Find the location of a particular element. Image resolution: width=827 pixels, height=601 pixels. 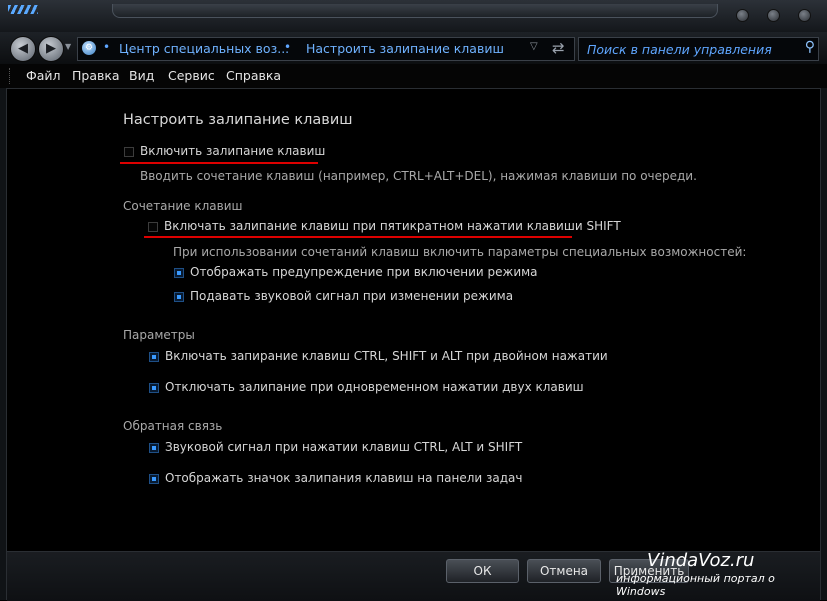

title-strip is located at coordinates (415, 11).